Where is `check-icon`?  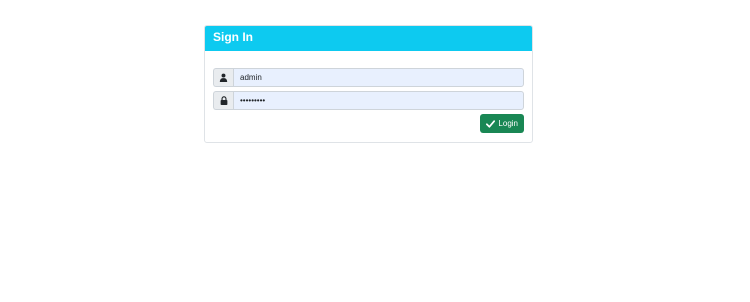
check-icon is located at coordinates (491, 123).